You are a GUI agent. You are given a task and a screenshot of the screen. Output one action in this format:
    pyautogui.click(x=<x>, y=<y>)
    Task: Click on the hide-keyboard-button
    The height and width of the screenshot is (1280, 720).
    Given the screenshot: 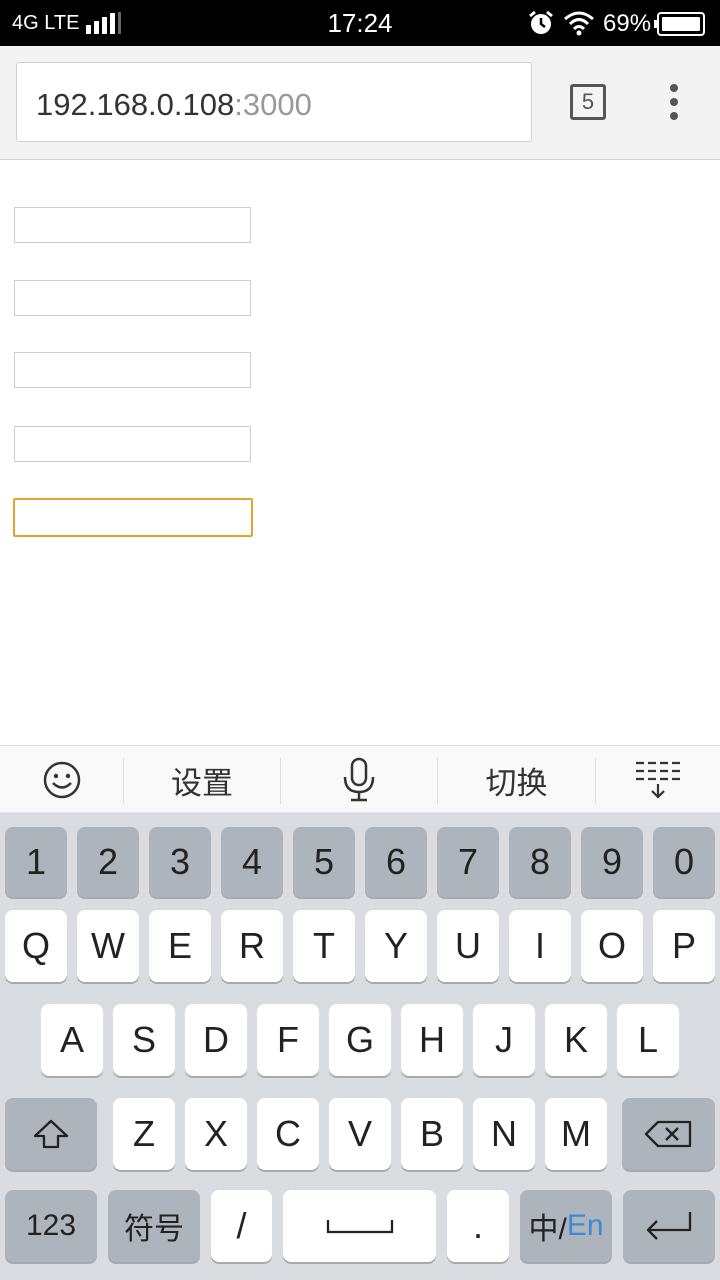 What is the action you would take?
    pyautogui.click(x=658, y=780)
    